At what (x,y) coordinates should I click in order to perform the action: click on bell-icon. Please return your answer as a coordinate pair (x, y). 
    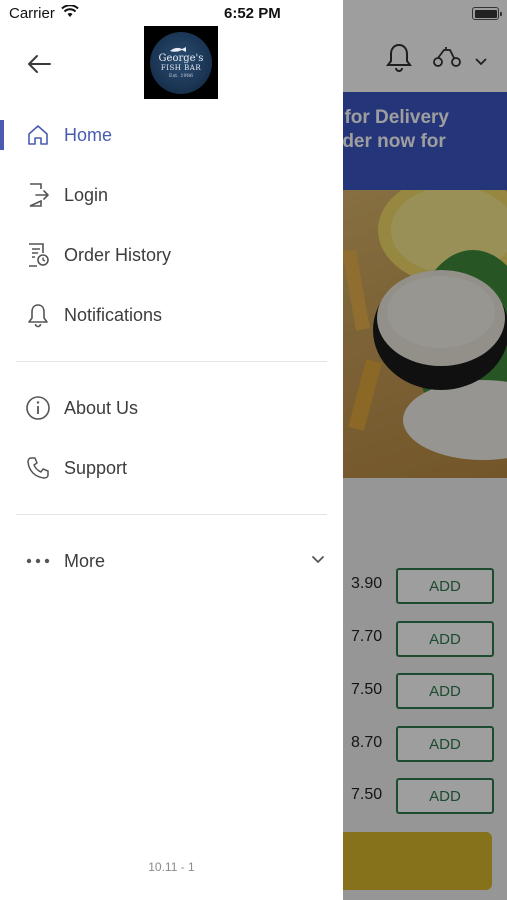
    Looking at the image, I should click on (38, 315).